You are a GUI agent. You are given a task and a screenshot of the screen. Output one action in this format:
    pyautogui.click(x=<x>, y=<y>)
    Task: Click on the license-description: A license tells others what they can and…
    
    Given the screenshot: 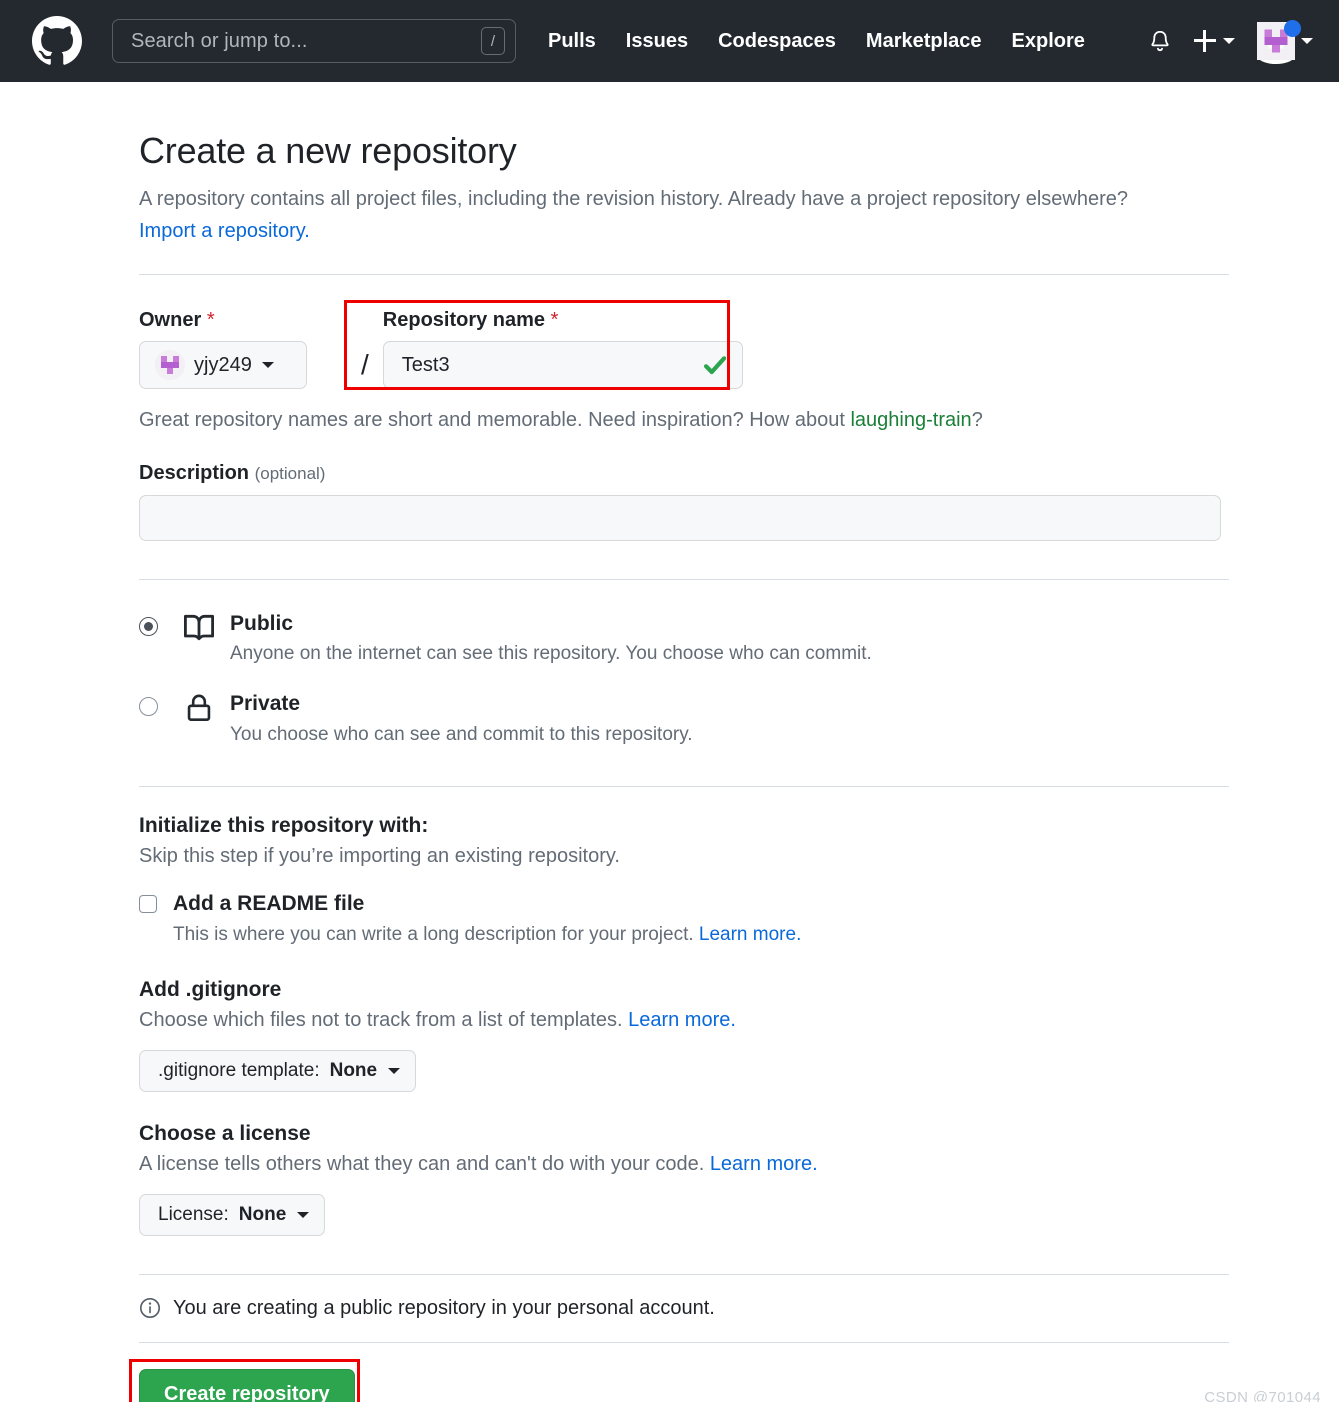 What is the action you would take?
    pyautogui.click(x=684, y=1164)
    